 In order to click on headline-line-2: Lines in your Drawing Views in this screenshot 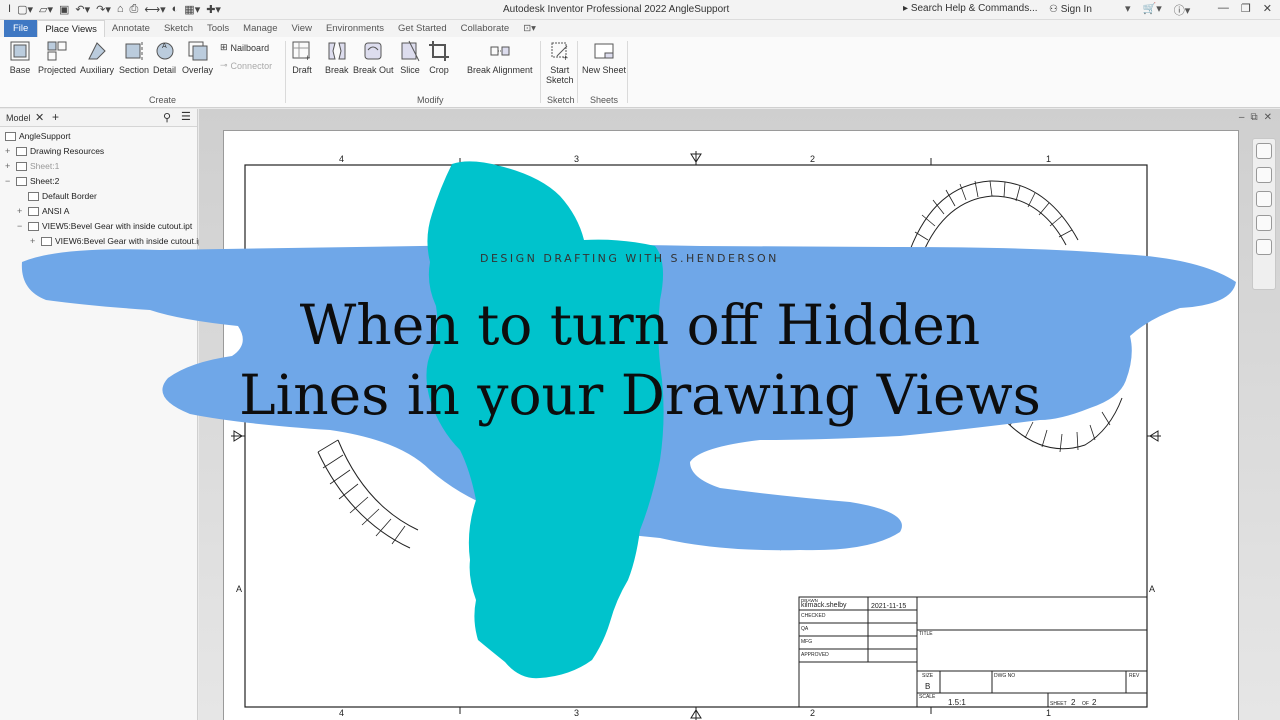, I will do `click(640, 395)`.